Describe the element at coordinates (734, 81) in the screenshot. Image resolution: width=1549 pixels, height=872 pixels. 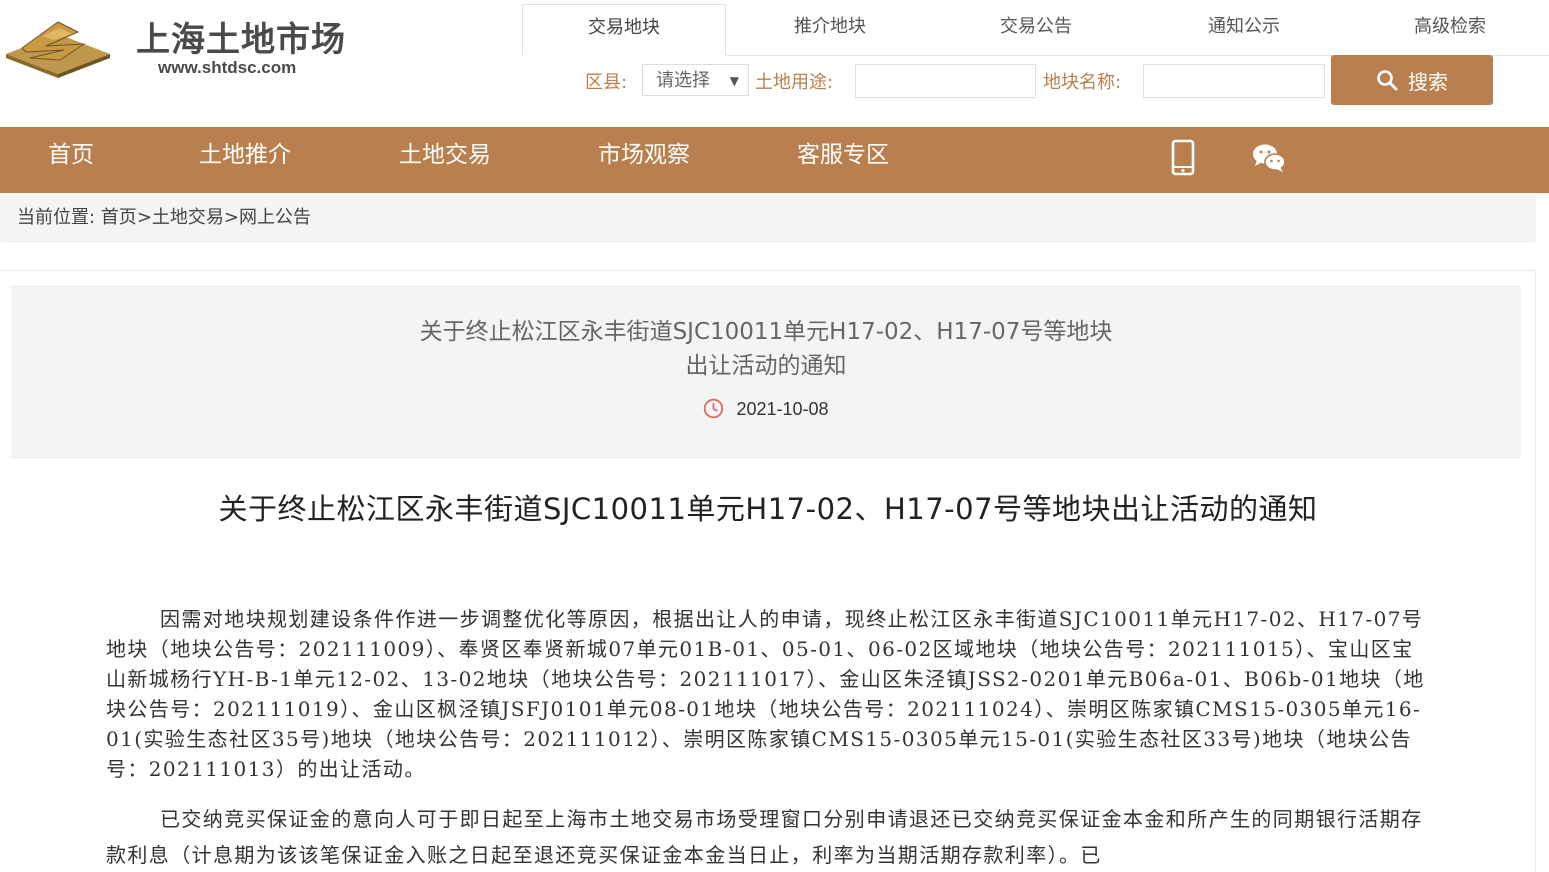
I see `chevron-down-icon: ▼` at that location.